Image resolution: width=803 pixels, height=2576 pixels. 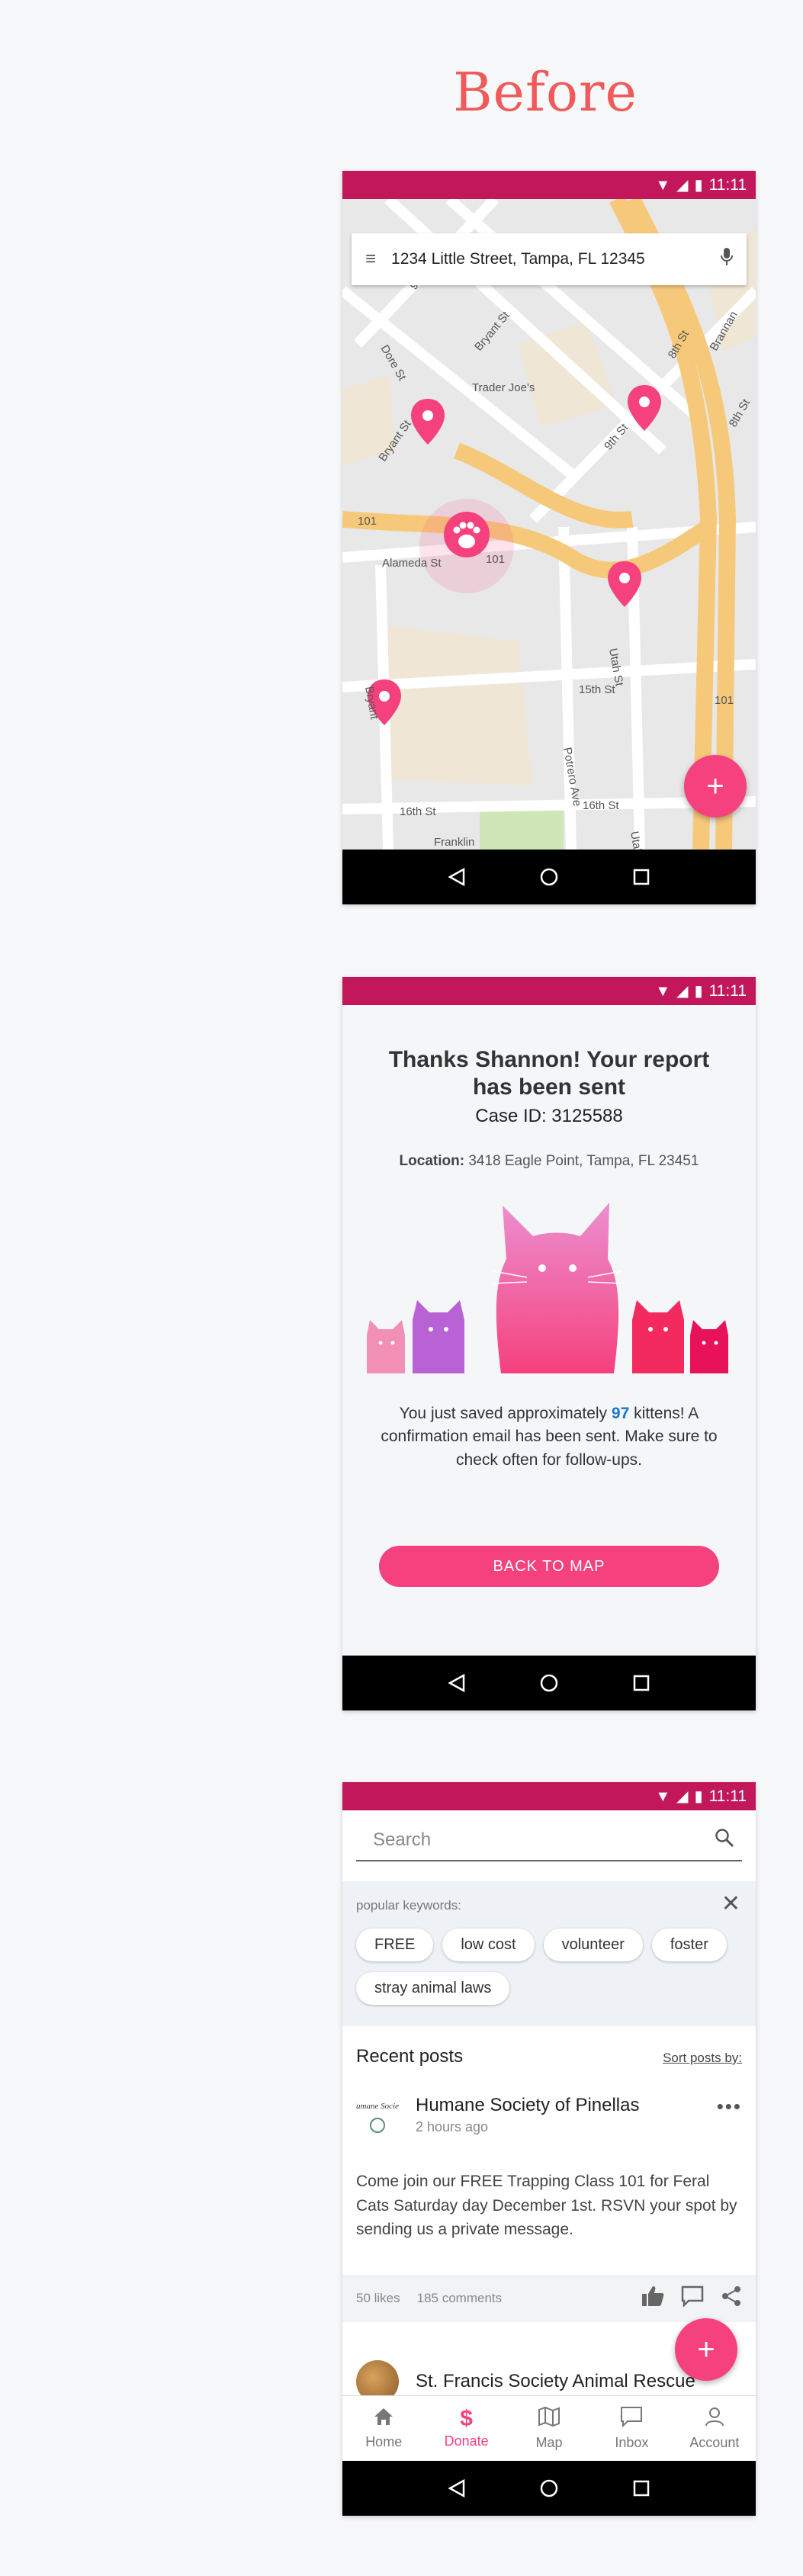 What do you see at coordinates (527, 2105) in the screenshot?
I see `post-org-name: Humane Society of Pinellas` at bounding box center [527, 2105].